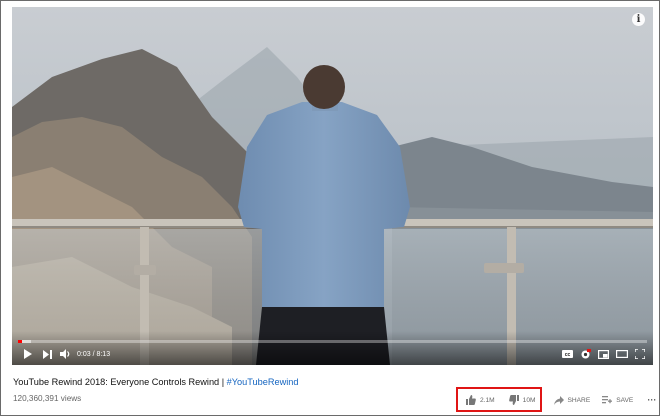  What do you see at coordinates (27, 354) in the screenshot?
I see `play-icon` at bounding box center [27, 354].